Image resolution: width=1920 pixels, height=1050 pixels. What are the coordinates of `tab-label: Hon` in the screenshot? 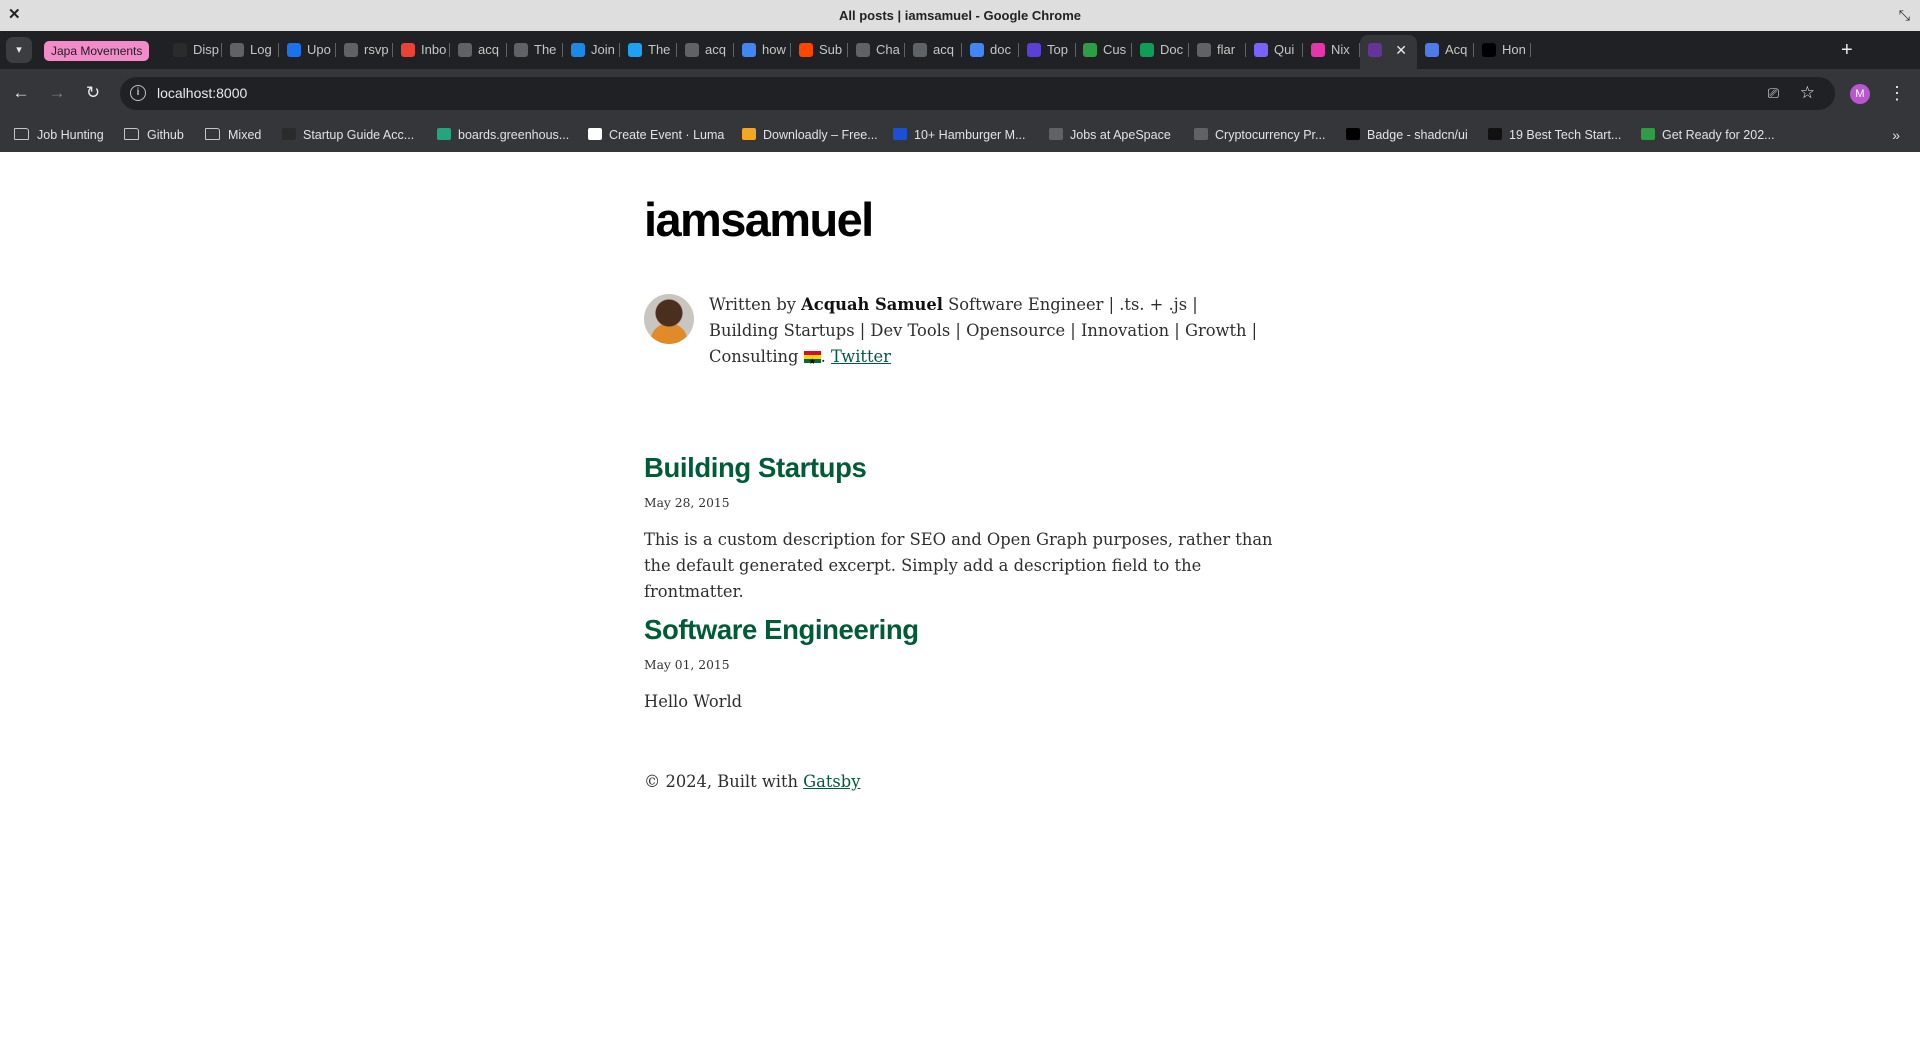 It's located at (1514, 49).